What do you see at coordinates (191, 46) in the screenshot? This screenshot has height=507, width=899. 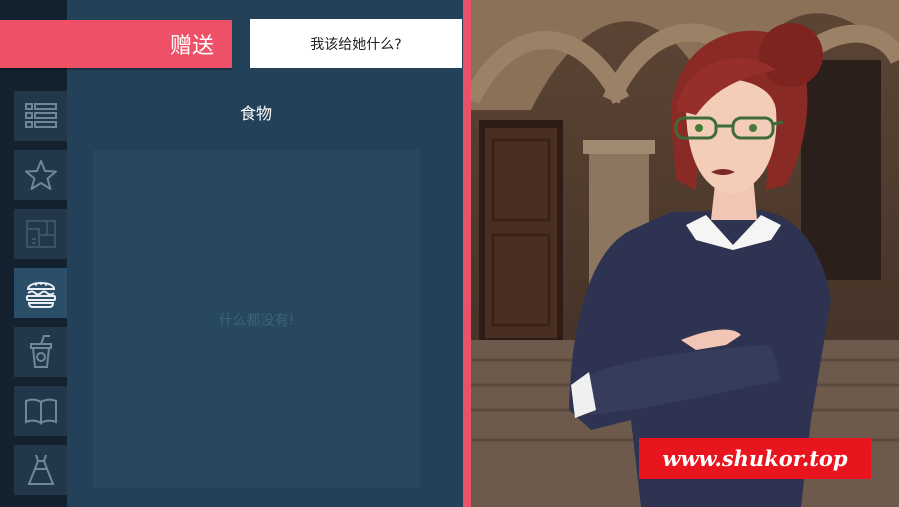 I see `gift-tab-label: 赠送` at bounding box center [191, 46].